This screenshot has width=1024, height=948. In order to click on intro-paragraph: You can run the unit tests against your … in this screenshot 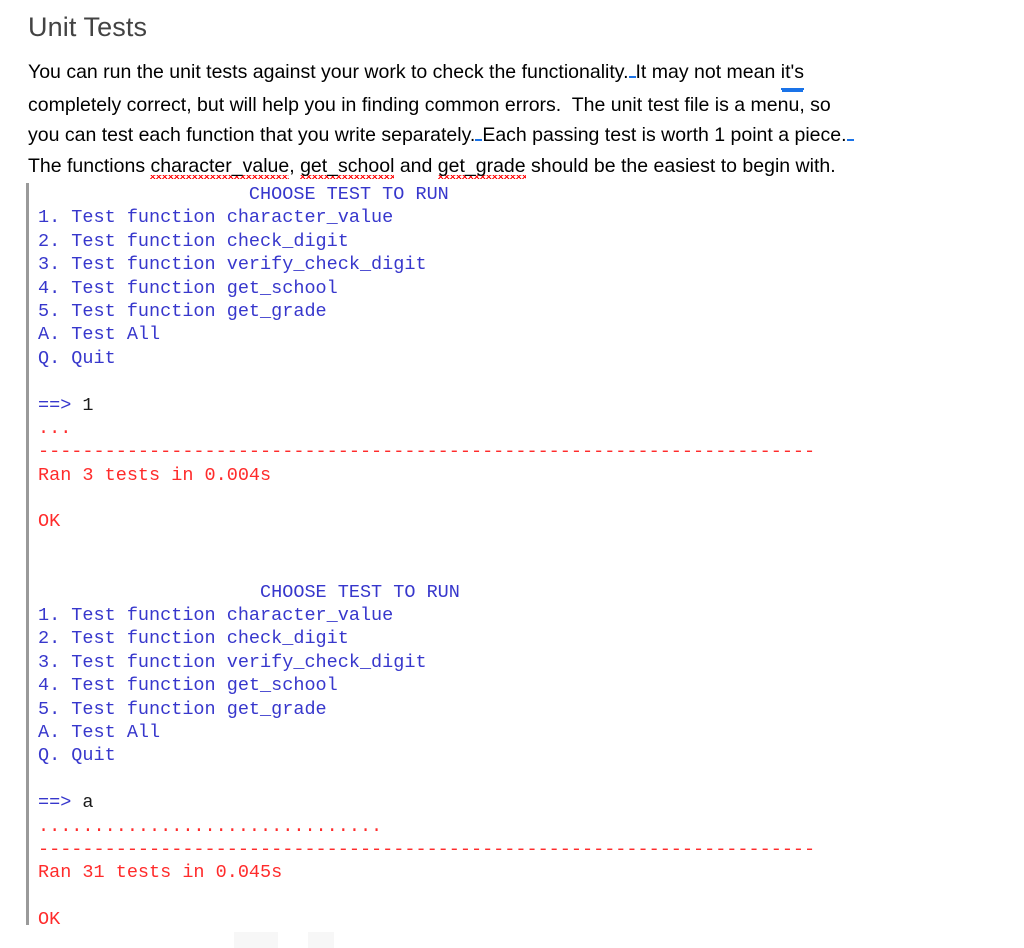, I will do `click(514, 119)`.